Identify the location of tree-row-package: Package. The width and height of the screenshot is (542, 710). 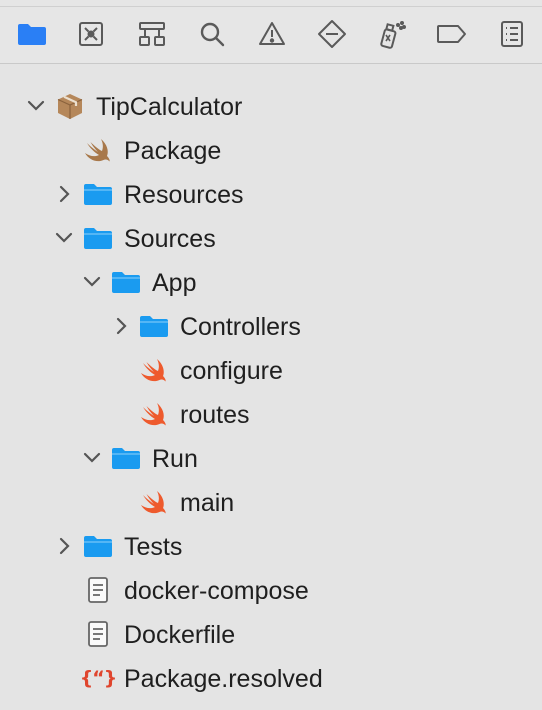
(271, 150).